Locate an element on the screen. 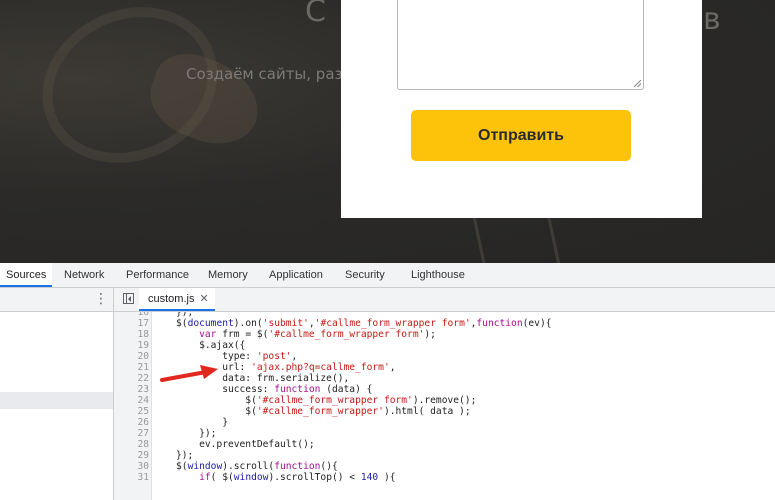 The height and width of the screenshot is (500, 775). code-line: 23 success: function (data) { is located at coordinates (255, 389).